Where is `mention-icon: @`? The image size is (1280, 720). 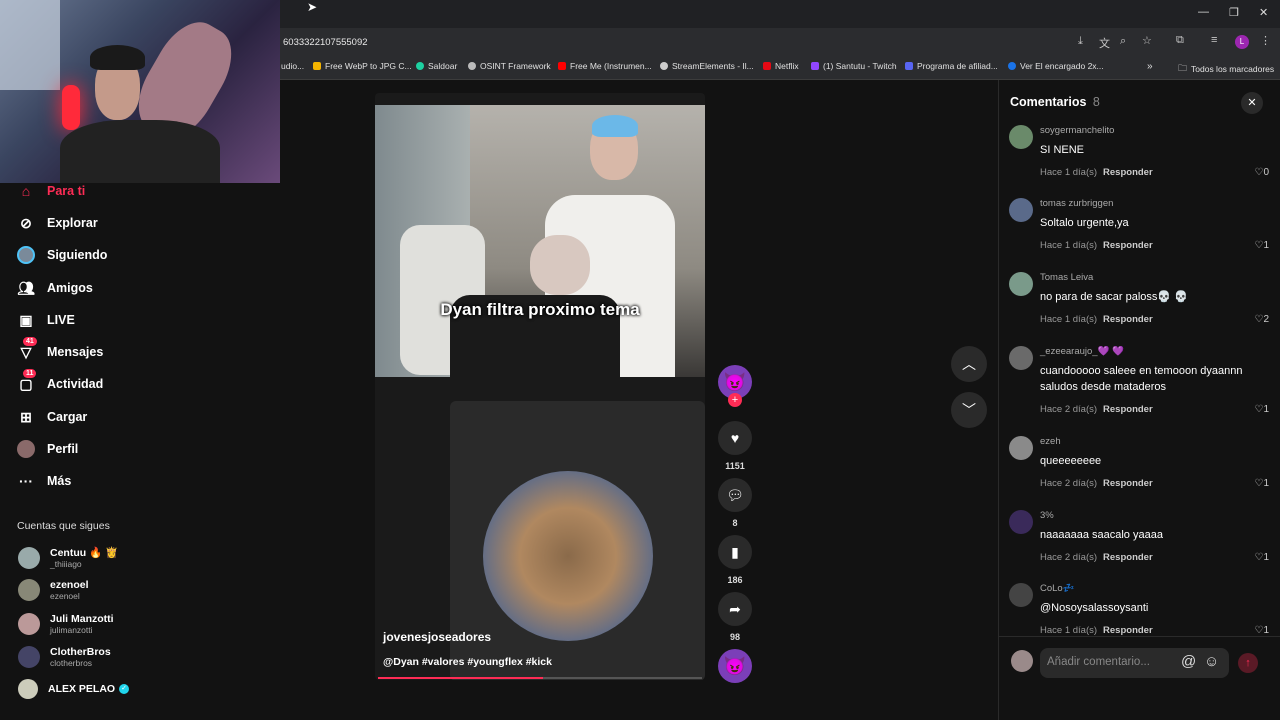
mention-icon: @ is located at coordinates (1188, 661).